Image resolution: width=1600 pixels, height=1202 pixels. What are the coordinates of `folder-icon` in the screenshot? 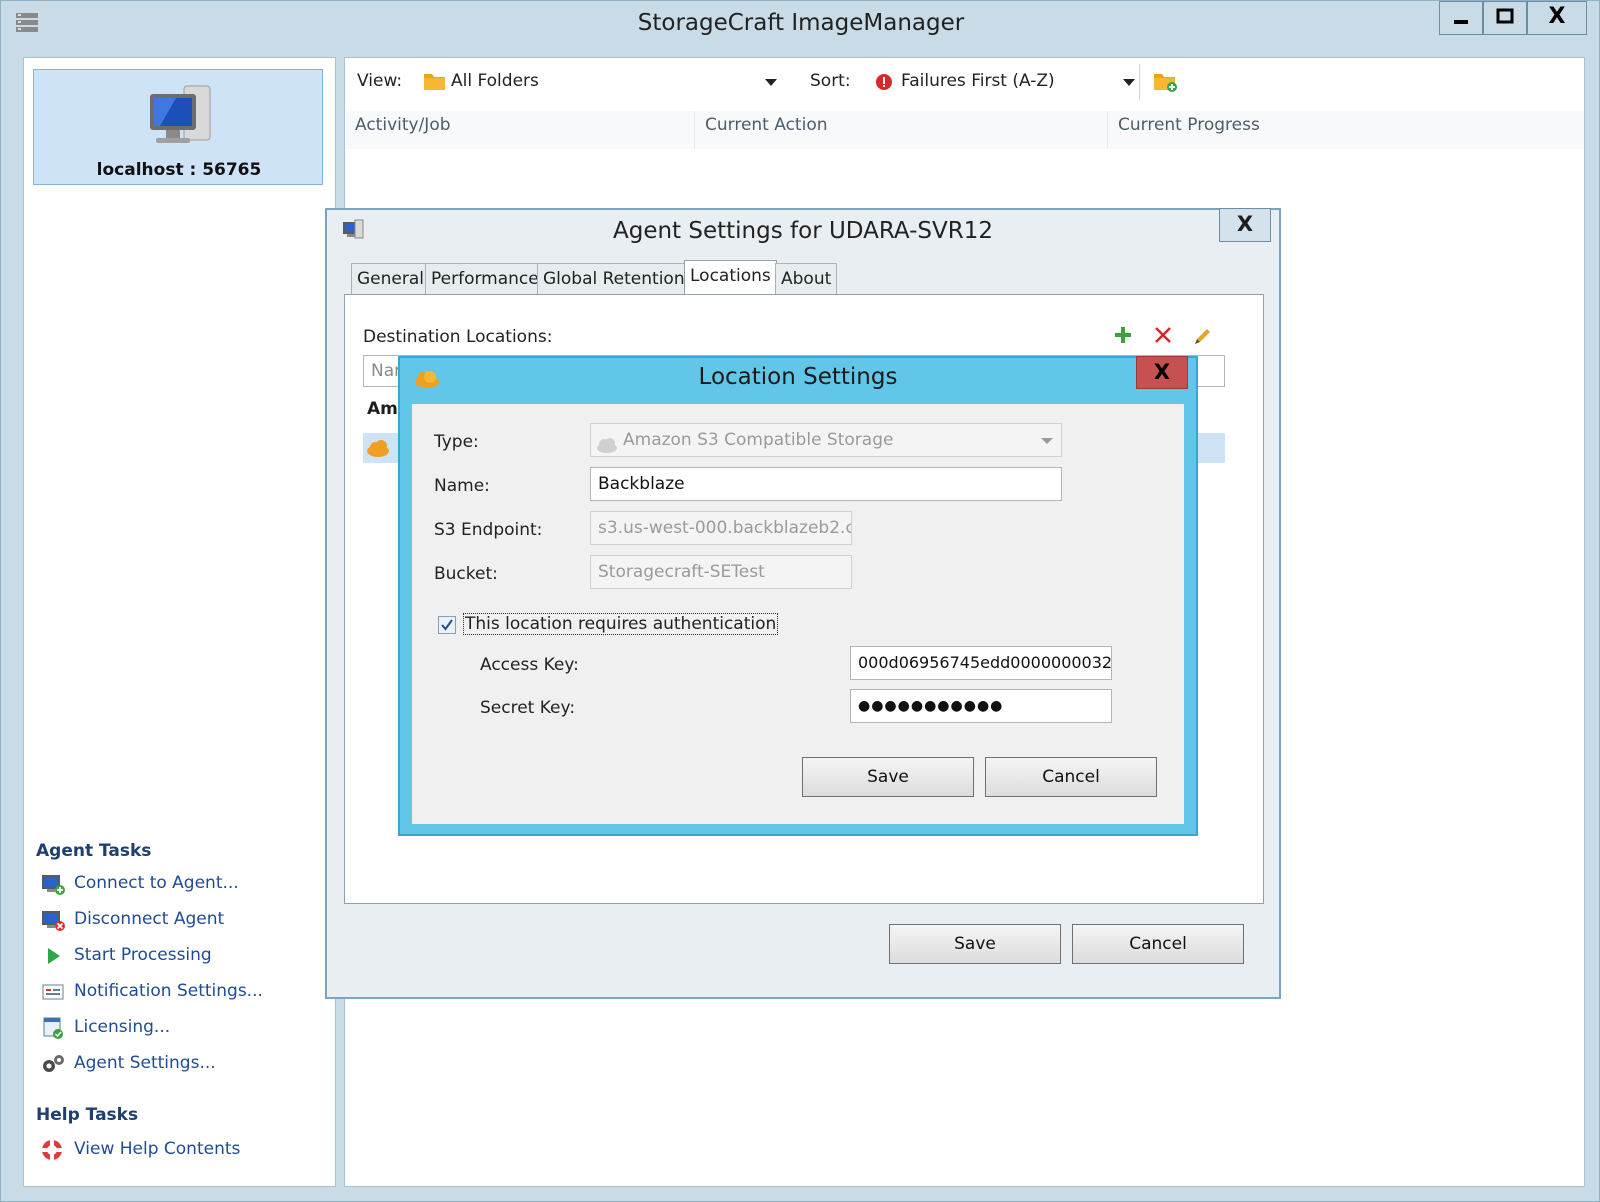 It's located at (435, 83).